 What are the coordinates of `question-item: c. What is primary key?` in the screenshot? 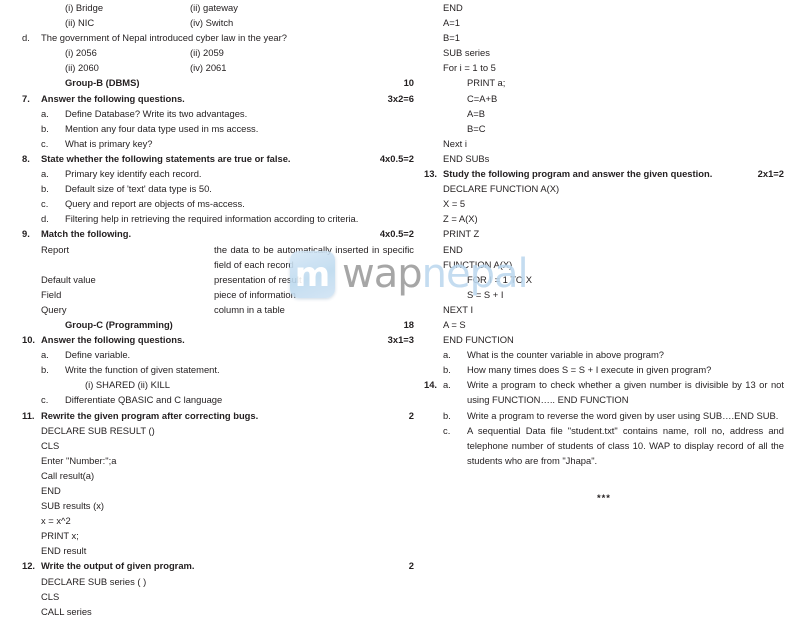 It's located at (227, 143).